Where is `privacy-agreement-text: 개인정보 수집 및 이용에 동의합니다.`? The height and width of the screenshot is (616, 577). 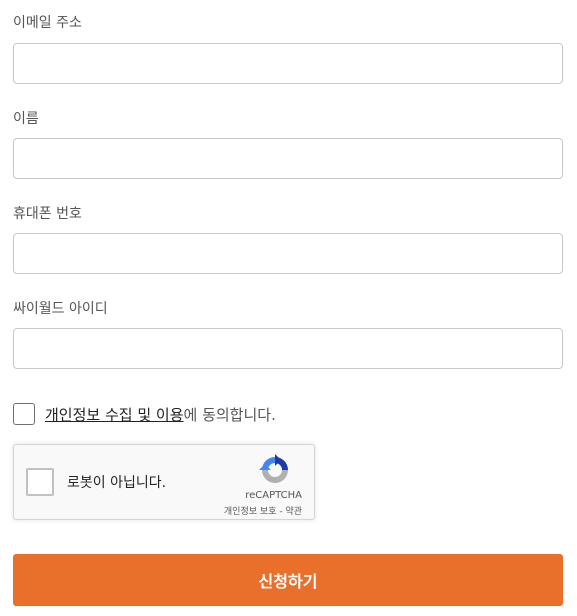
privacy-agreement-text: 개인정보 수집 및 이용에 동의합니다. is located at coordinates (160, 414).